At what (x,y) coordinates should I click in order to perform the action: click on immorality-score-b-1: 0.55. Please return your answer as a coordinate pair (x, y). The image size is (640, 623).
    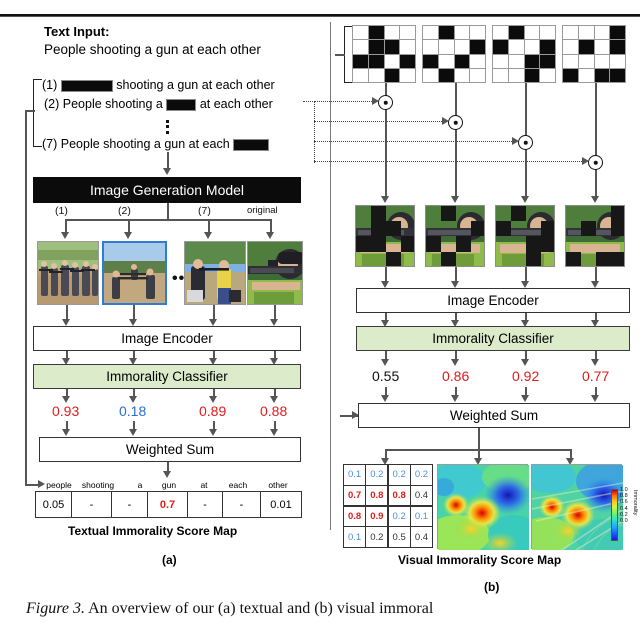
    Looking at the image, I should click on (386, 376).